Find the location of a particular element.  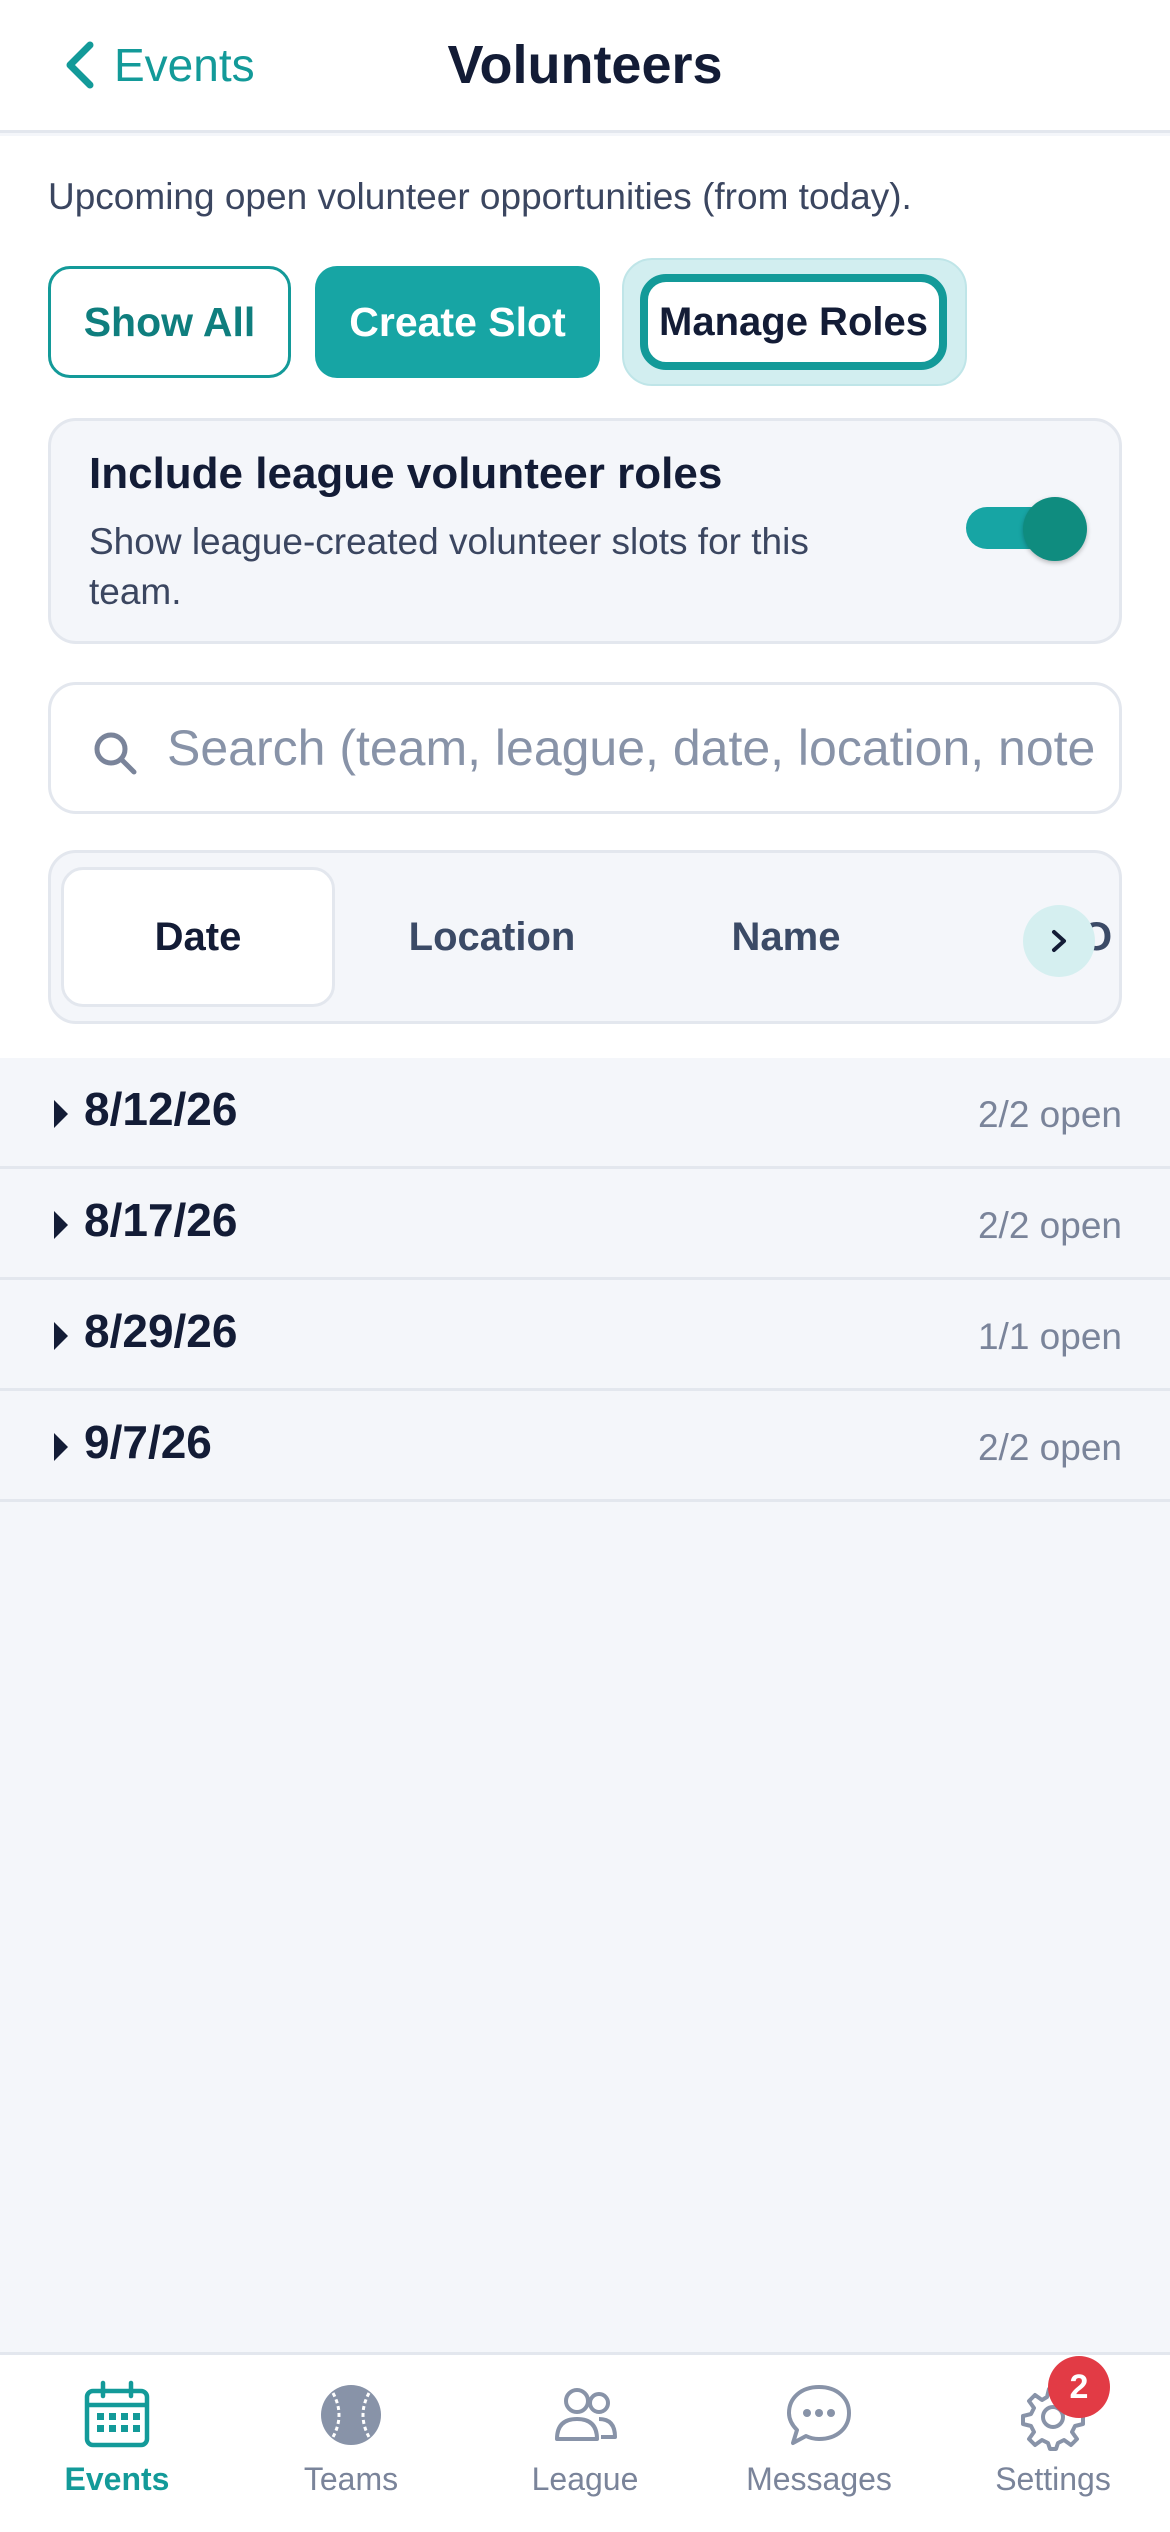

search-box is located at coordinates (585, 748).